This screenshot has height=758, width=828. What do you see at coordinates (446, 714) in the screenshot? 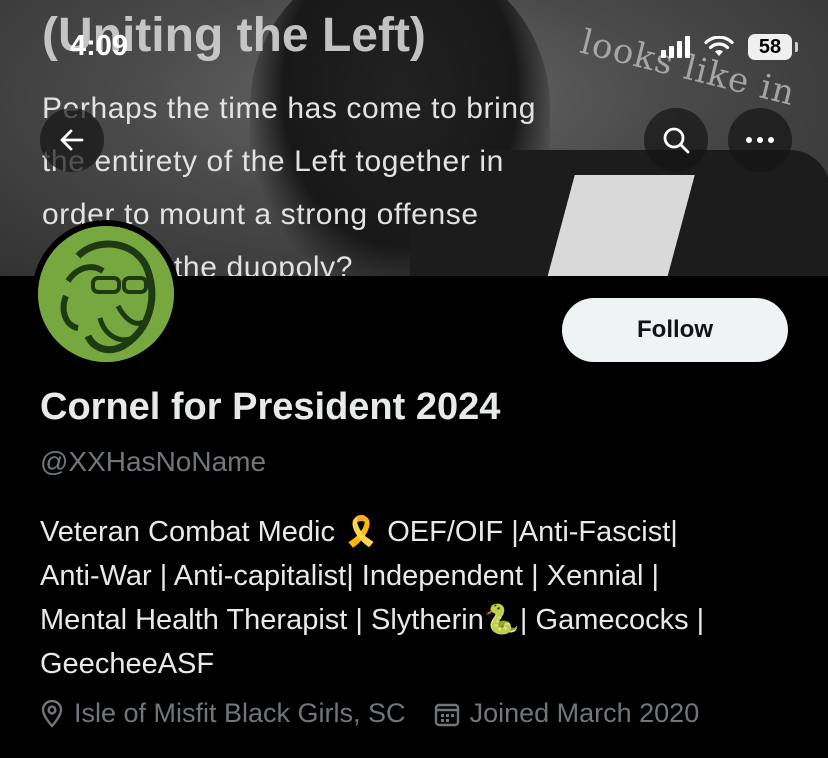
I see `calendar-icon` at bounding box center [446, 714].